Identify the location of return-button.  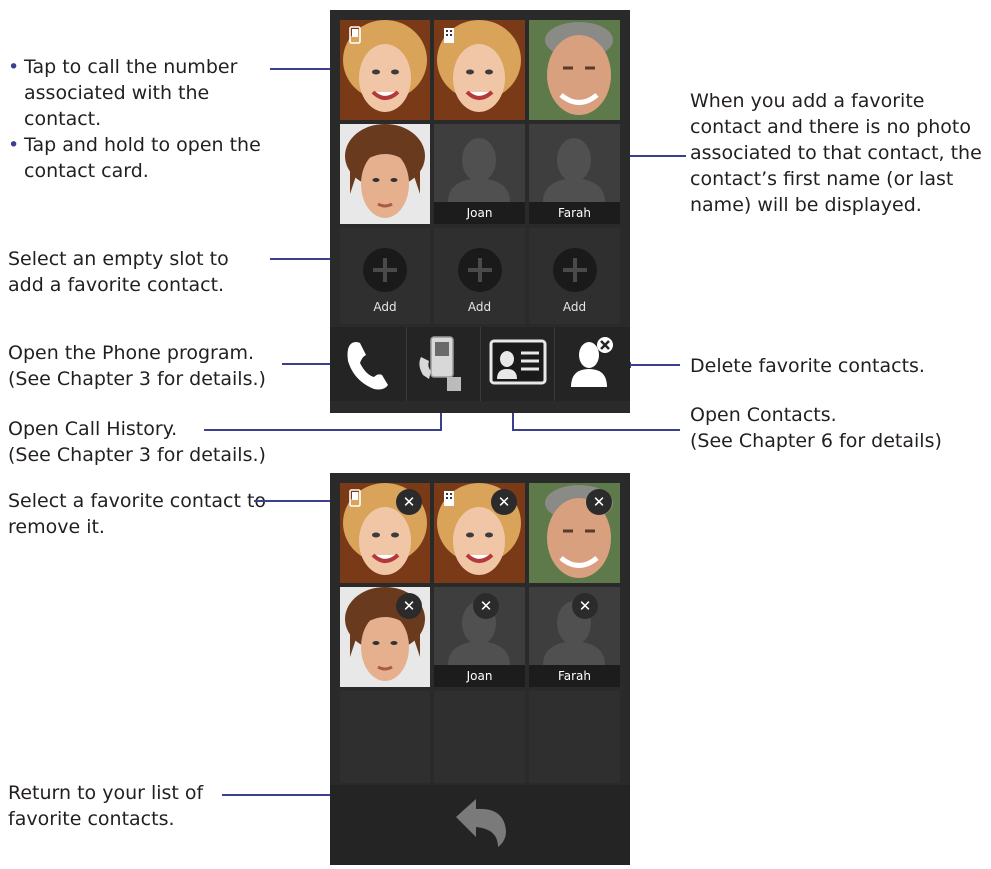
(480, 825).